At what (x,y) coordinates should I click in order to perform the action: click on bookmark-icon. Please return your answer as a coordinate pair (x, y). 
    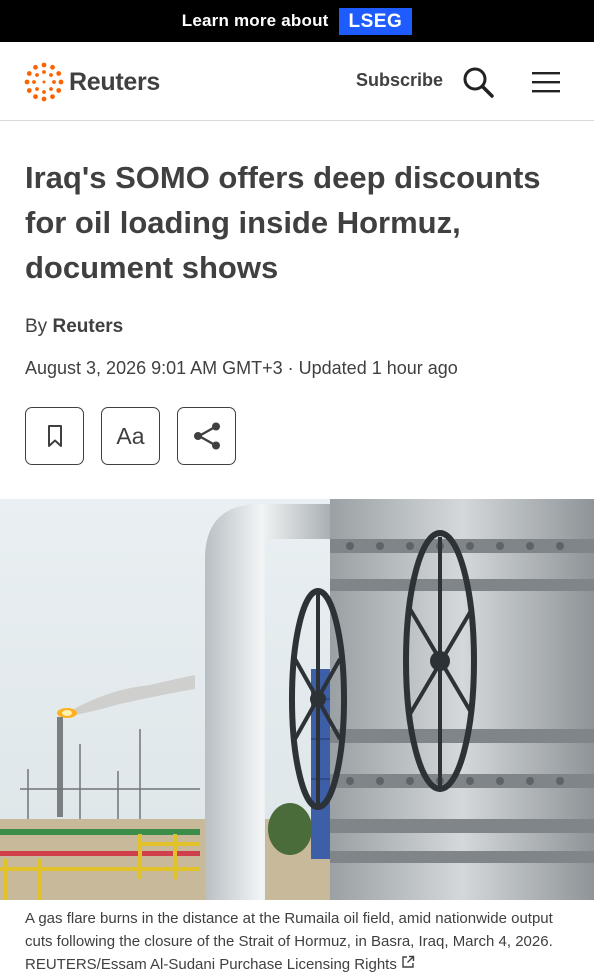
    Looking at the image, I should click on (54, 436).